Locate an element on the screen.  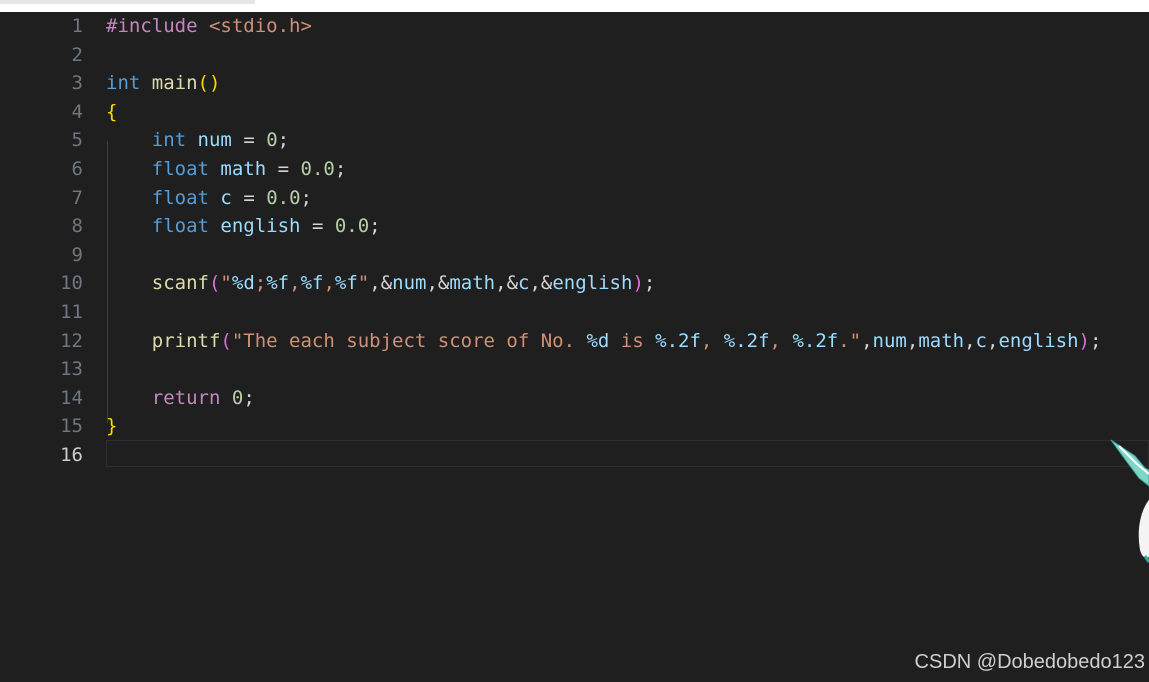
code-token: 0 is located at coordinates (237, 397).